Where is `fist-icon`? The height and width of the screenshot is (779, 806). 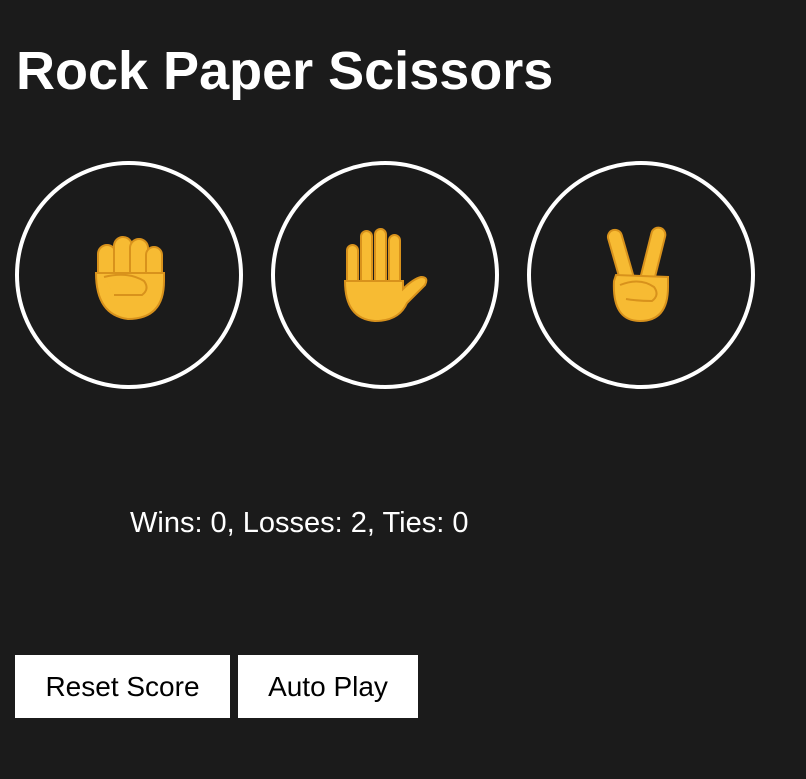
fist-icon is located at coordinates (129, 278).